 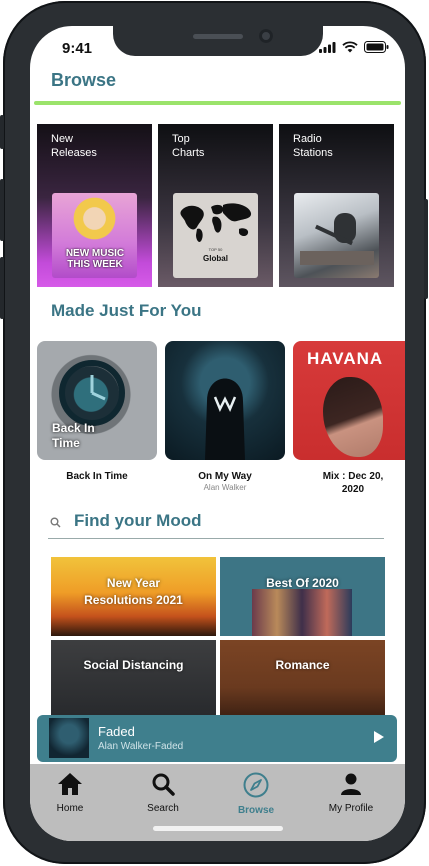 I want to click on mood-tile-romance: Romance, so click(x=302, y=679).